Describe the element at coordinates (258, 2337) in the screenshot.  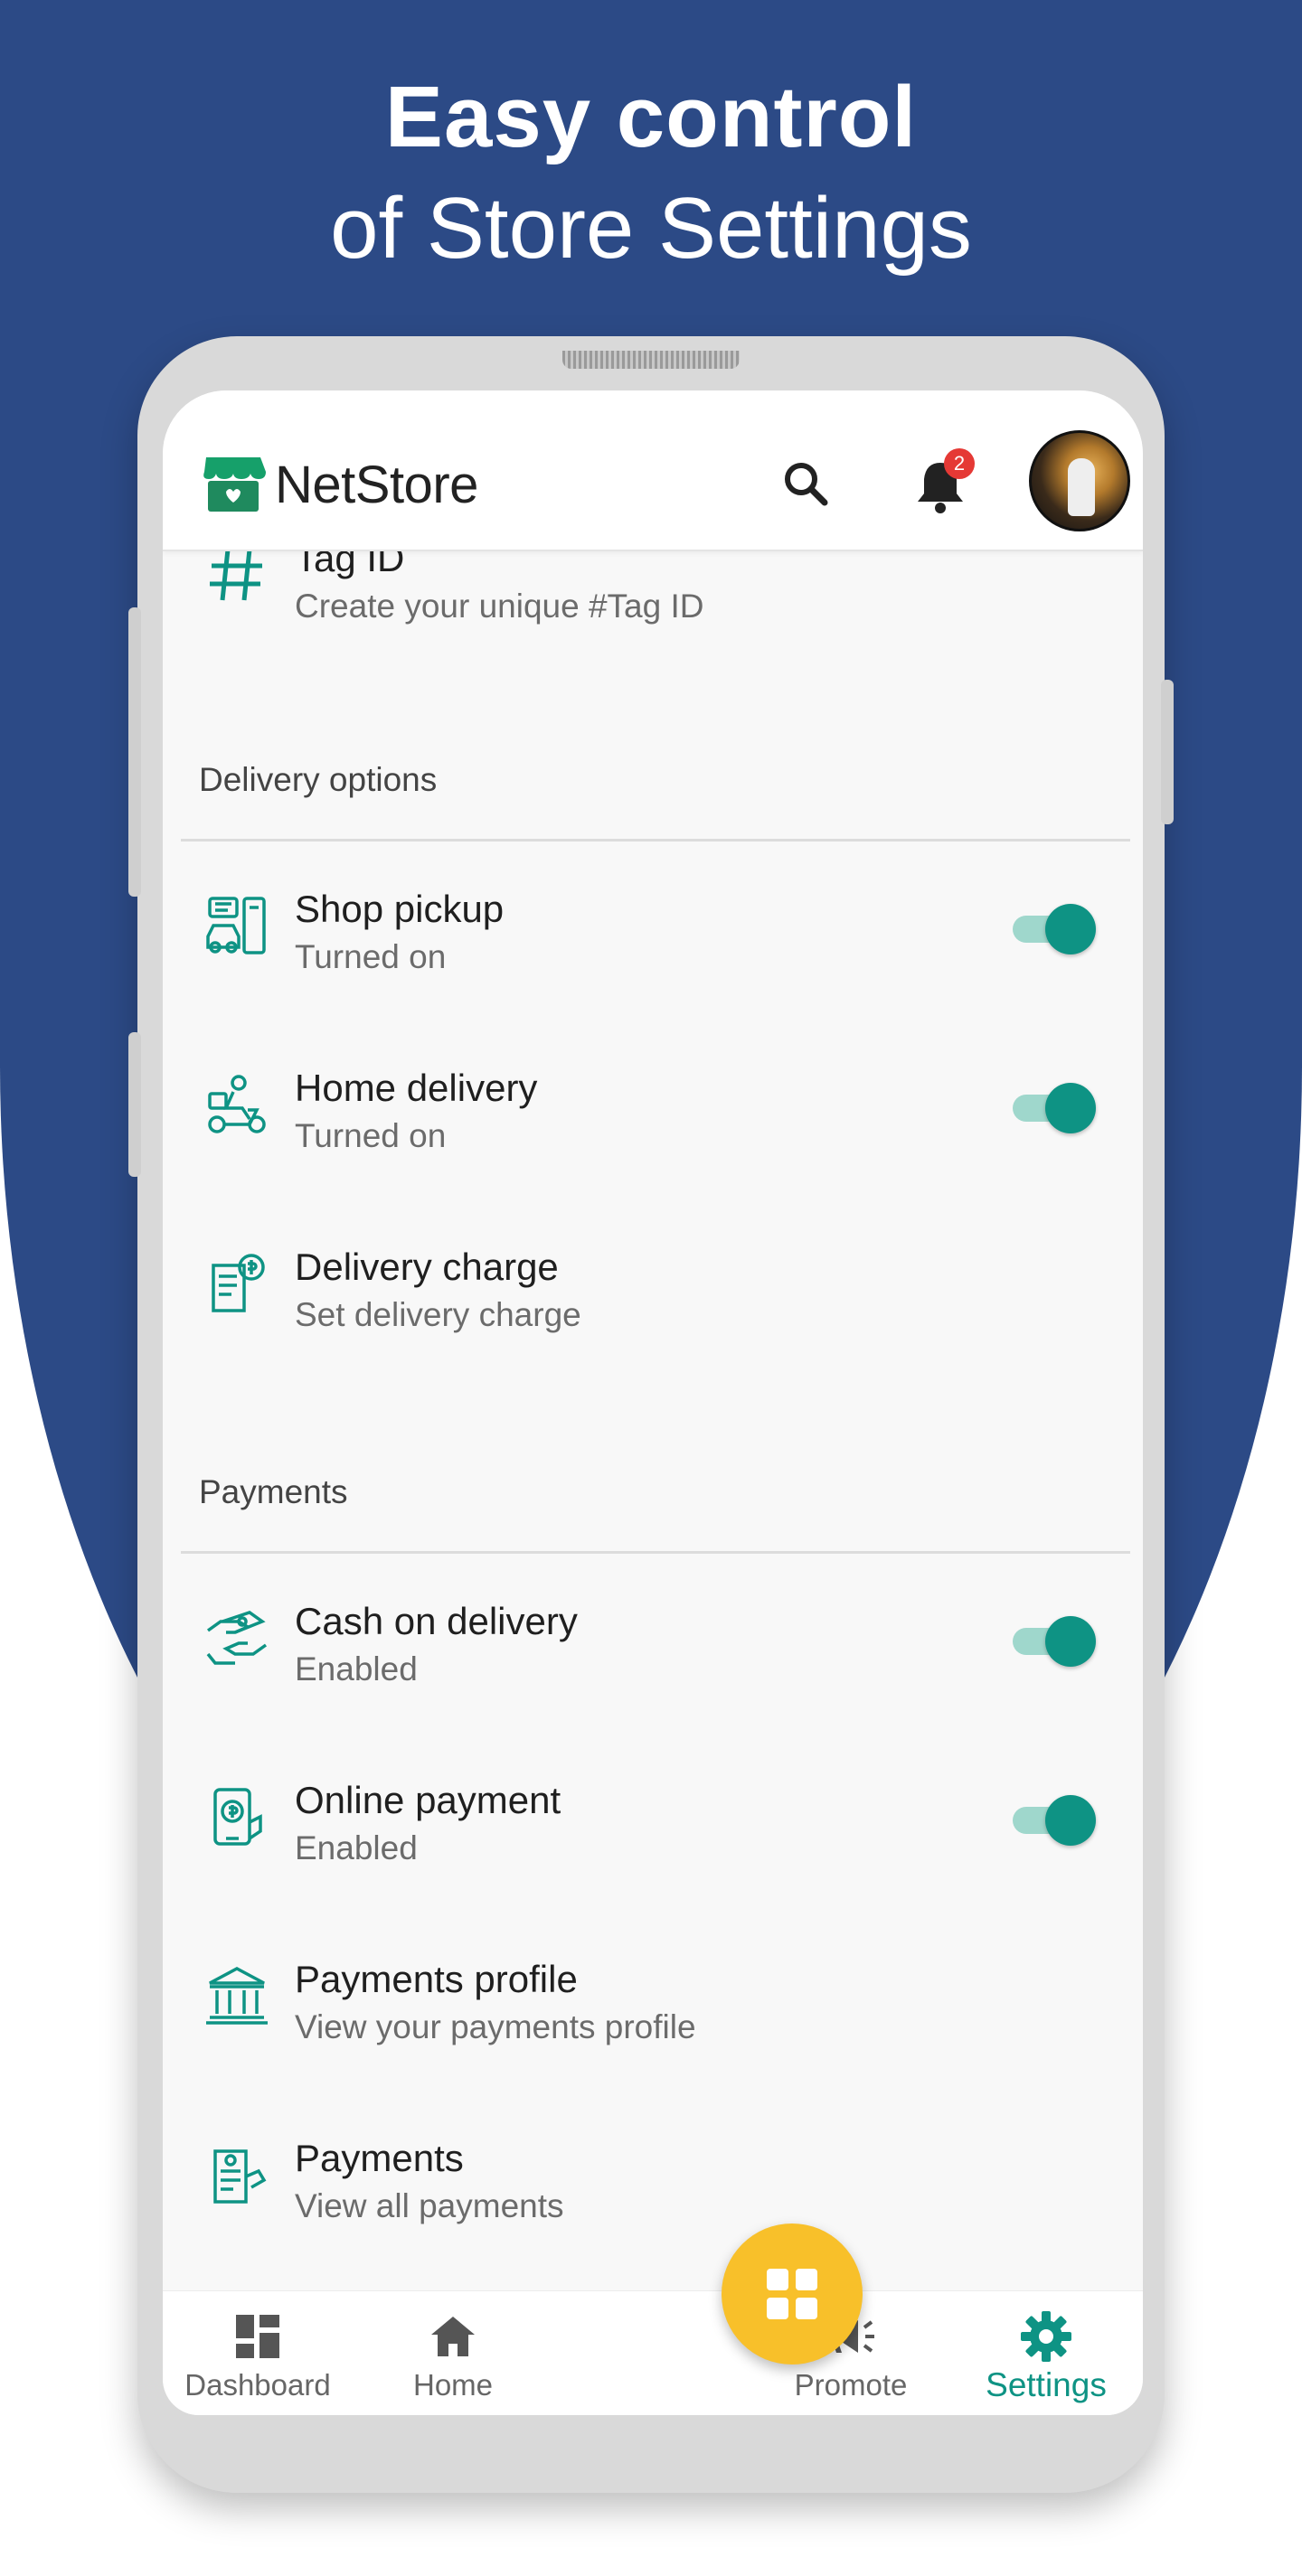
I see `dashboard-icon` at that location.